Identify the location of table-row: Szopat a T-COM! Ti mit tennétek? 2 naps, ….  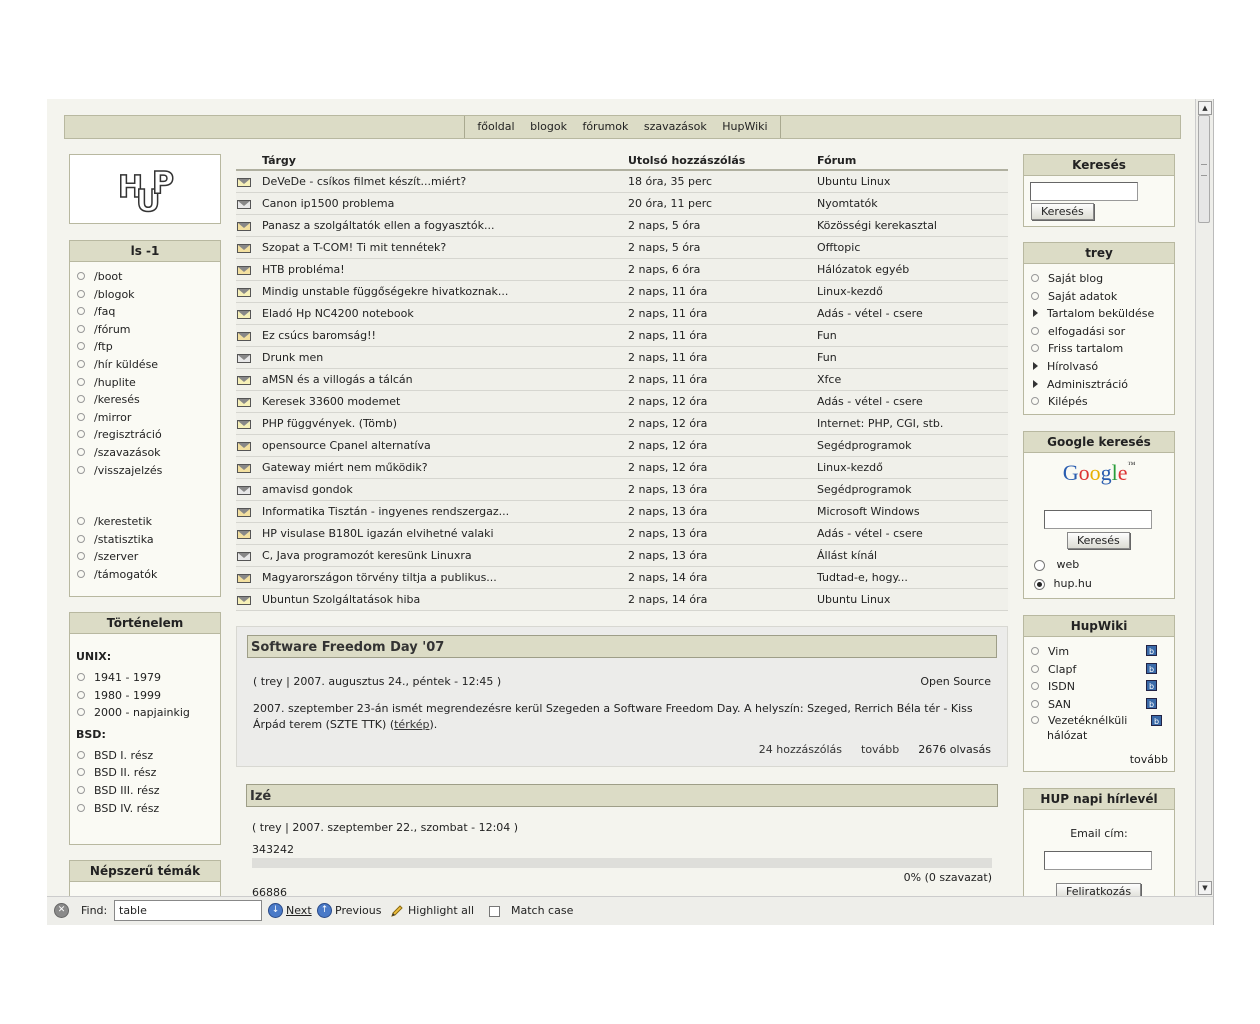
(622, 247).